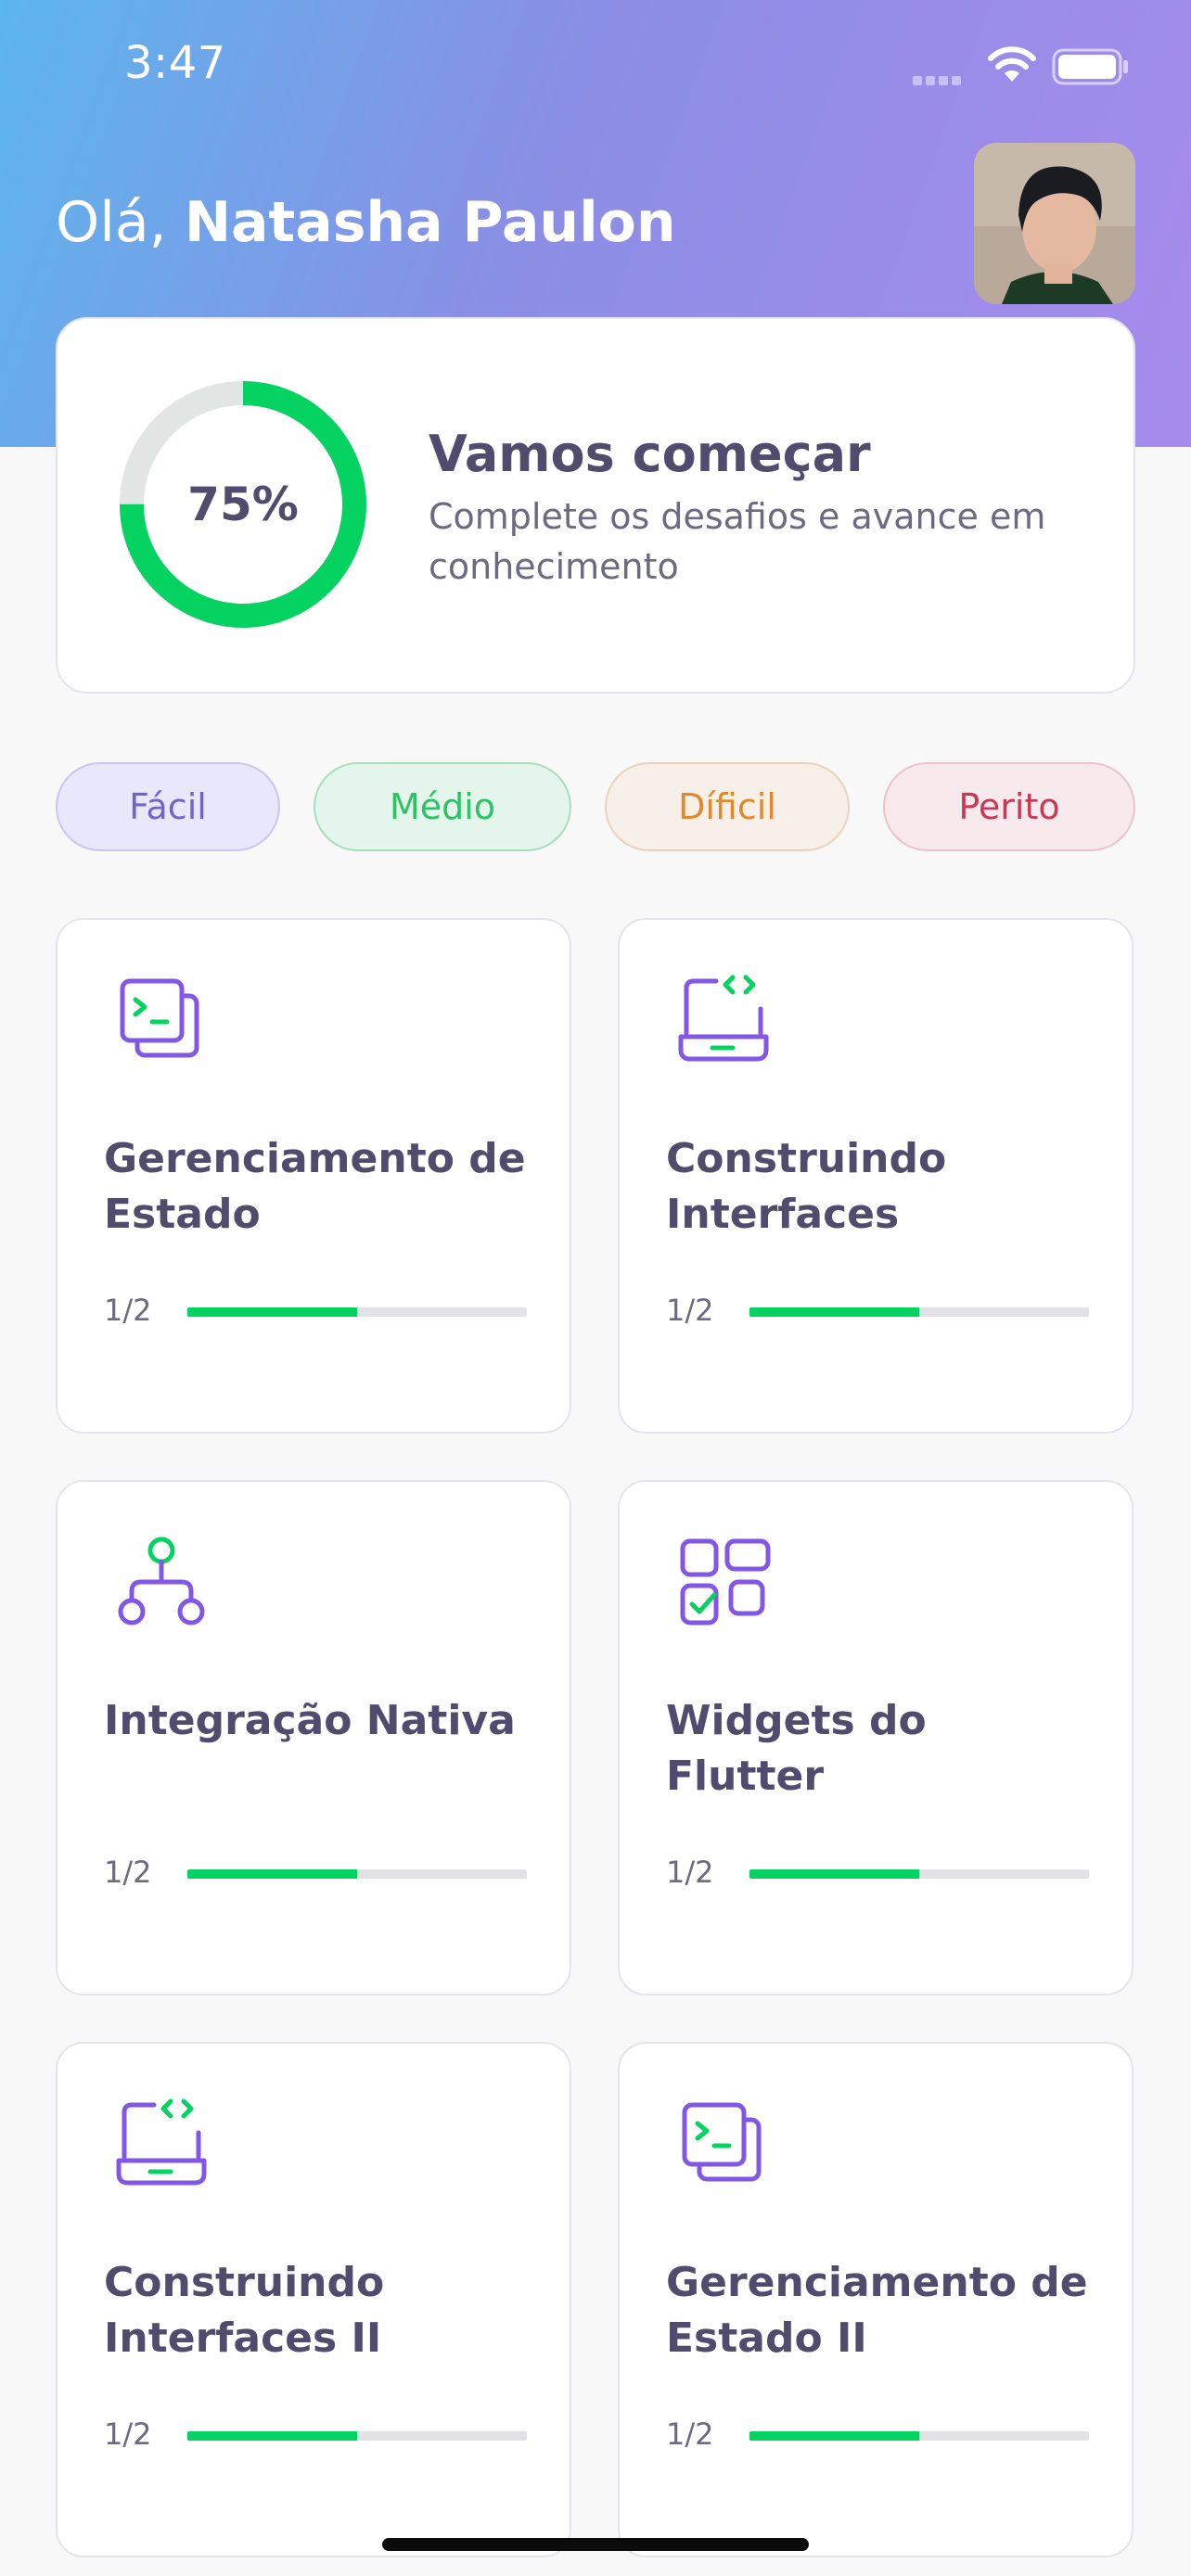 The height and width of the screenshot is (2576, 1191). I want to click on user-name: Natasha Paulon, so click(430, 222).